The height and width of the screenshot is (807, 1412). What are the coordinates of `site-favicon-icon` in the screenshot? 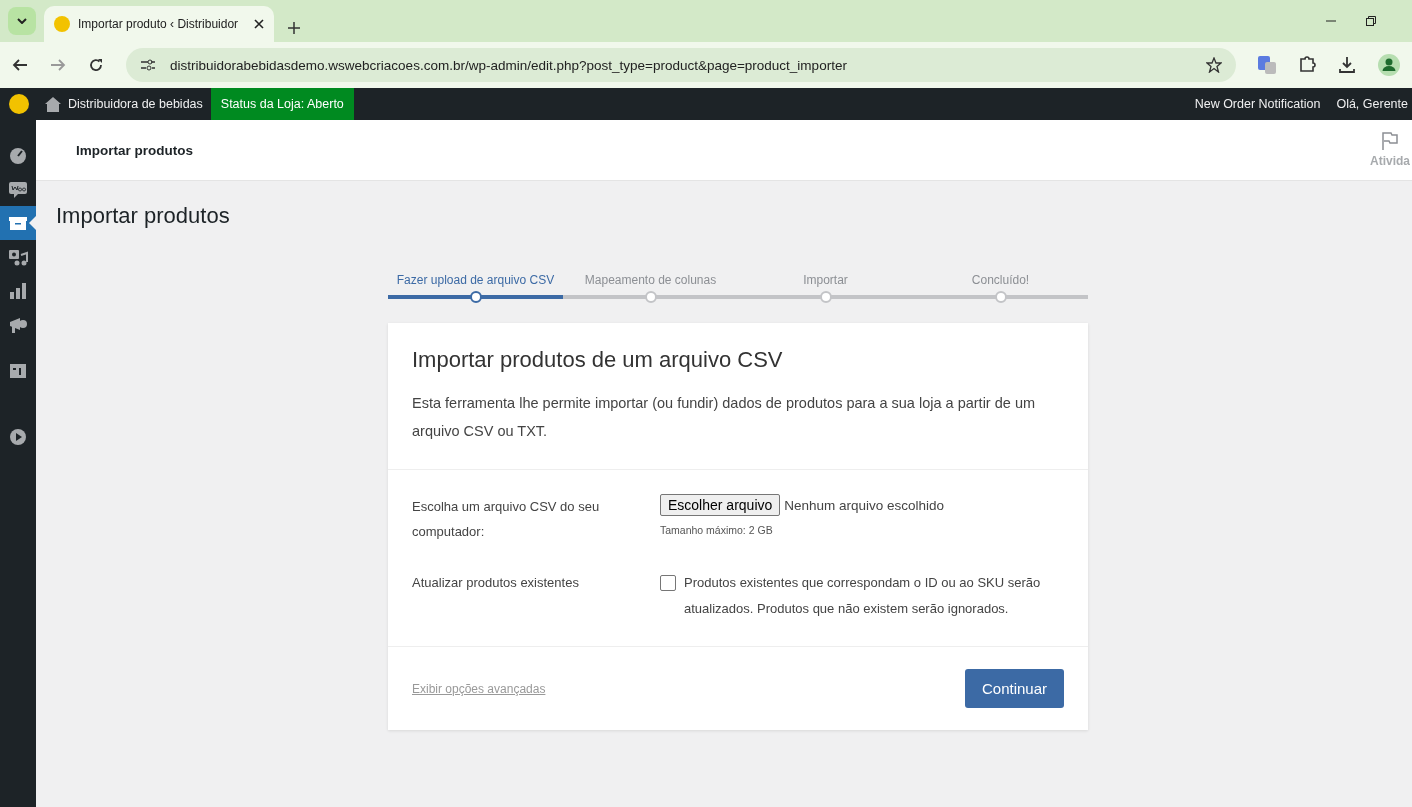 It's located at (62, 24).